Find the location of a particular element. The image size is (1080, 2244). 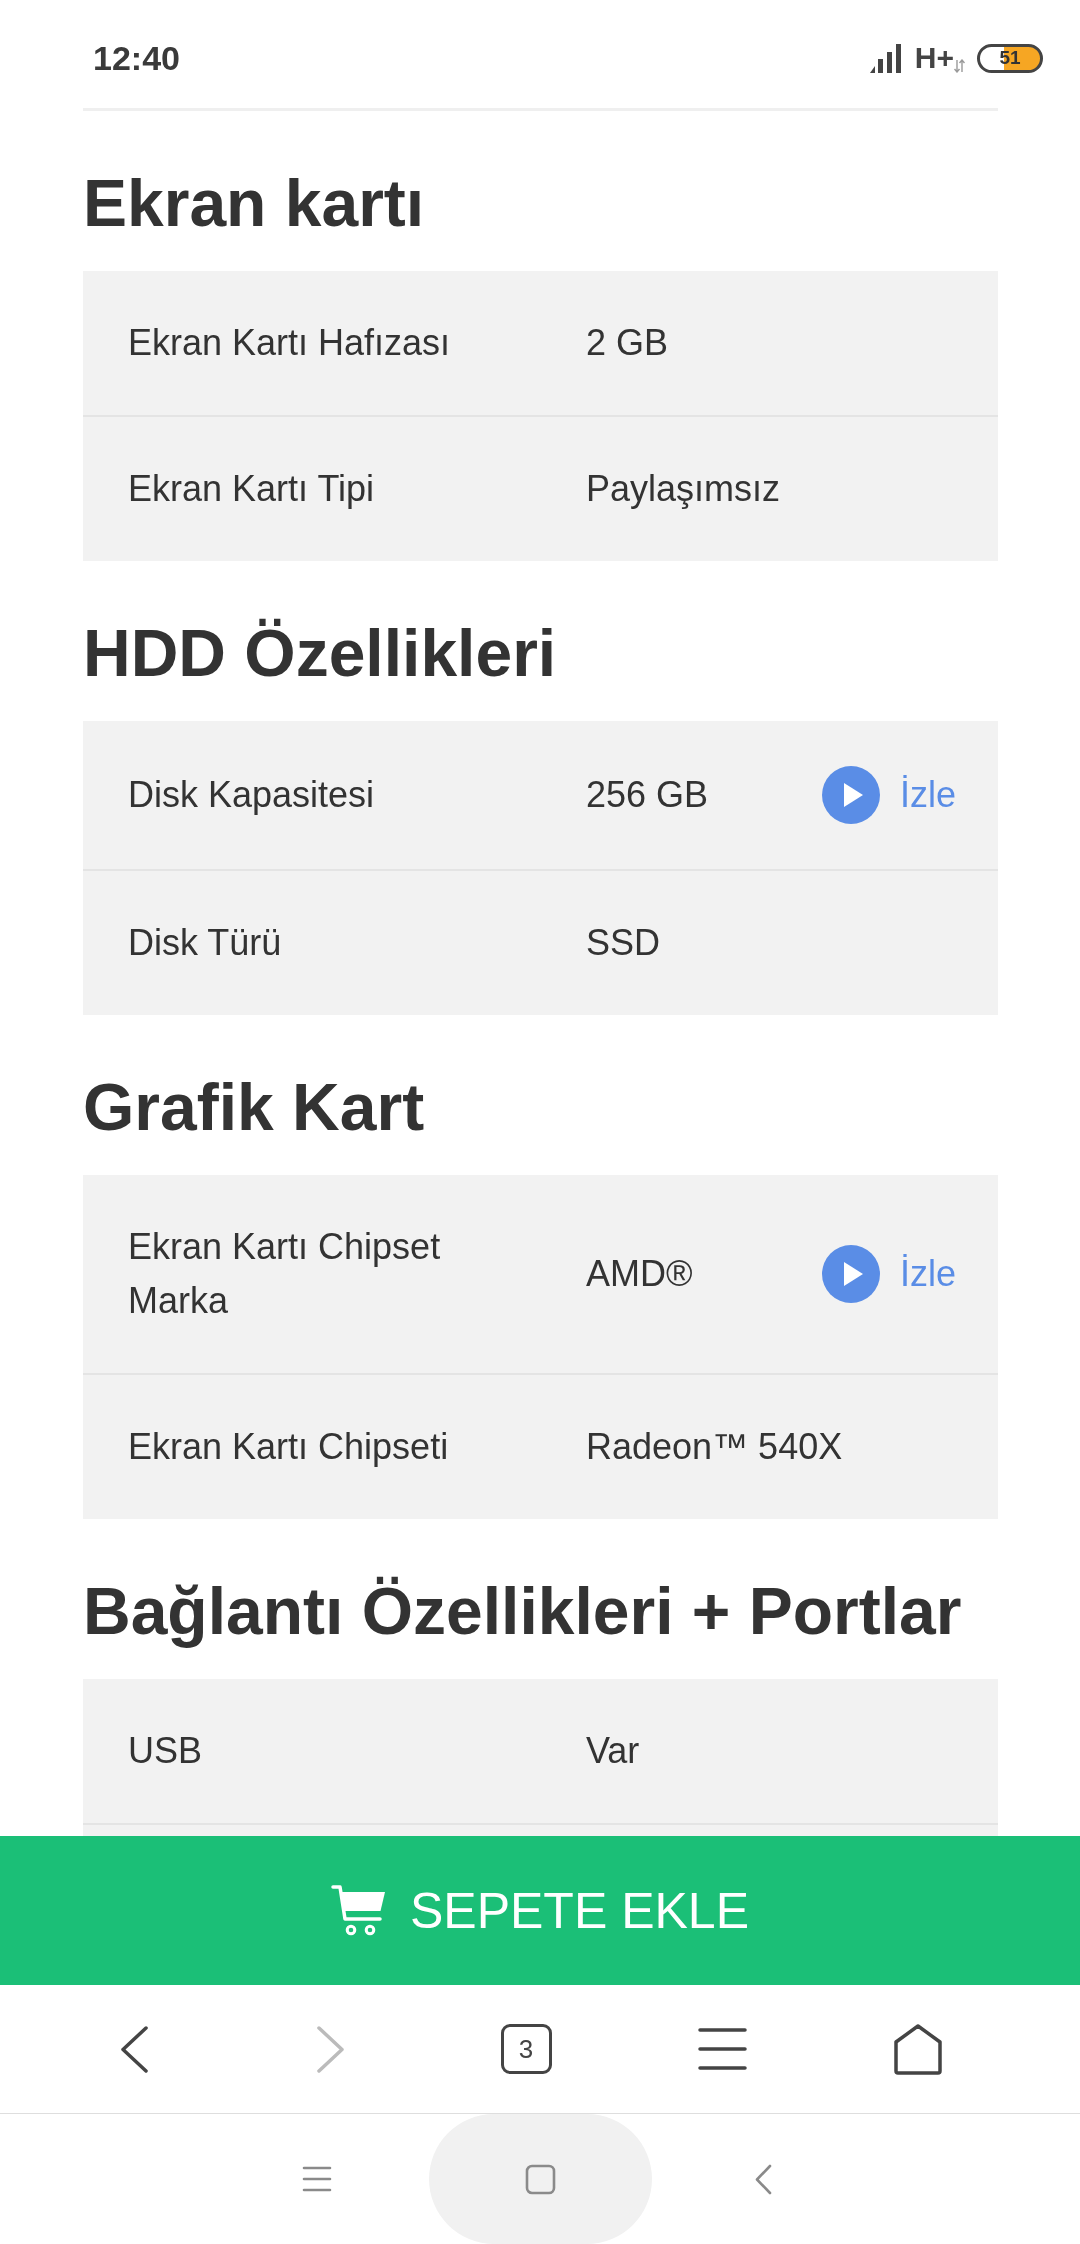

section-heading: Ekran kartı is located at coordinates (254, 203).